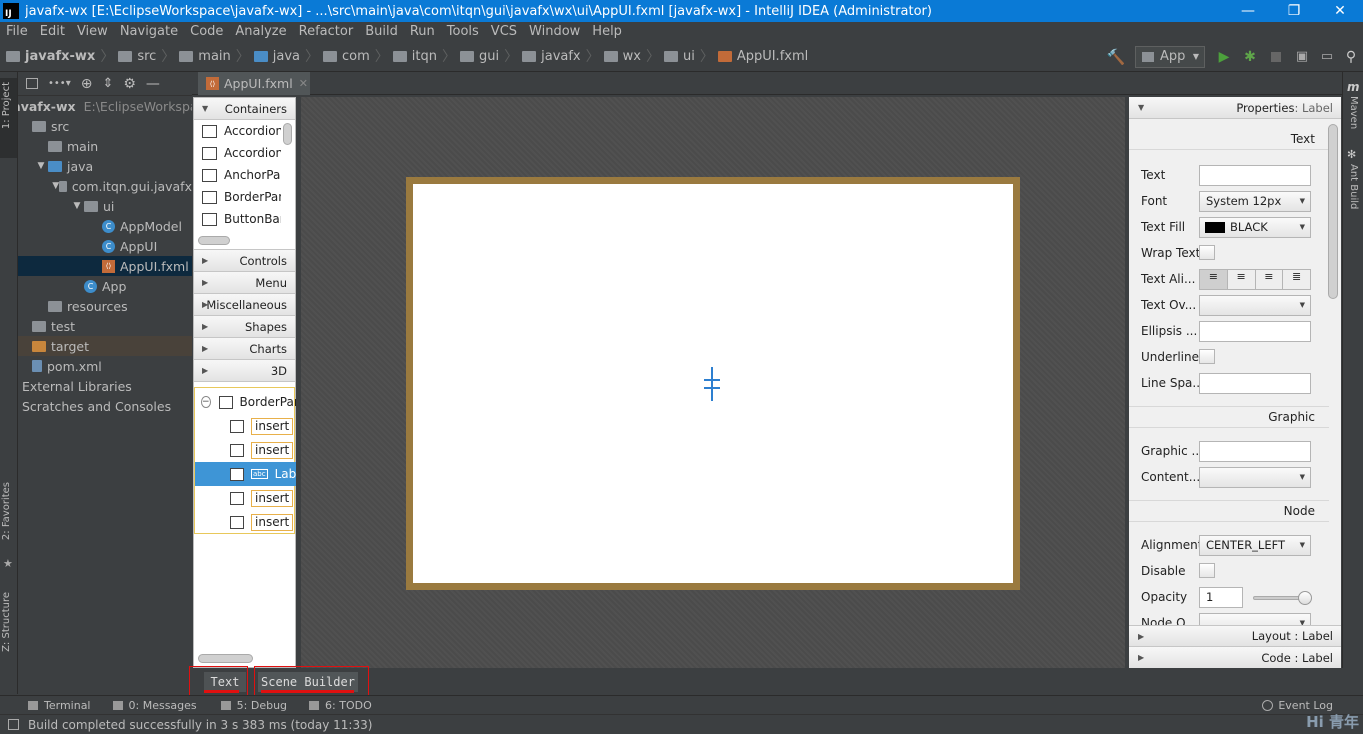 The image size is (1363, 734). Describe the element at coordinates (287, 134) in the screenshot. I see `library-vertical-scrollbar` at that location.